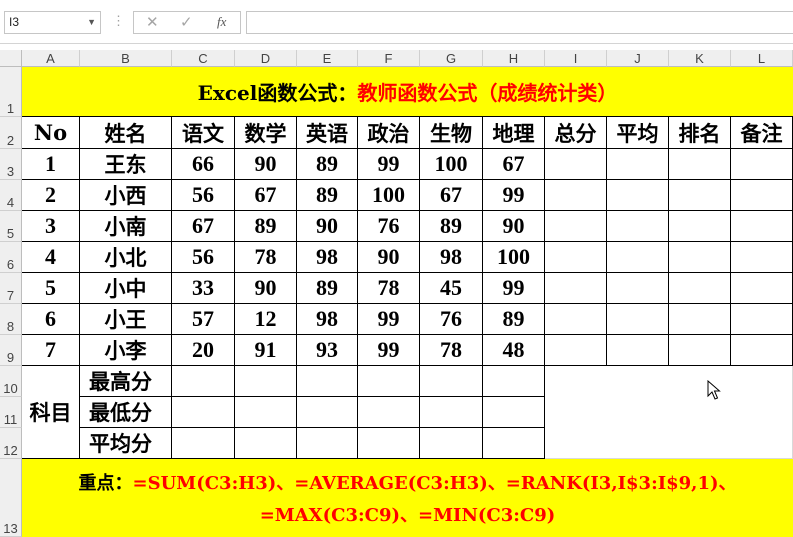 This screenshot has height=537, width=793. What do you see at coordinates (203, 288) in the screenshot?
I see `score-cell: 33` at bounding box center [203, 288].